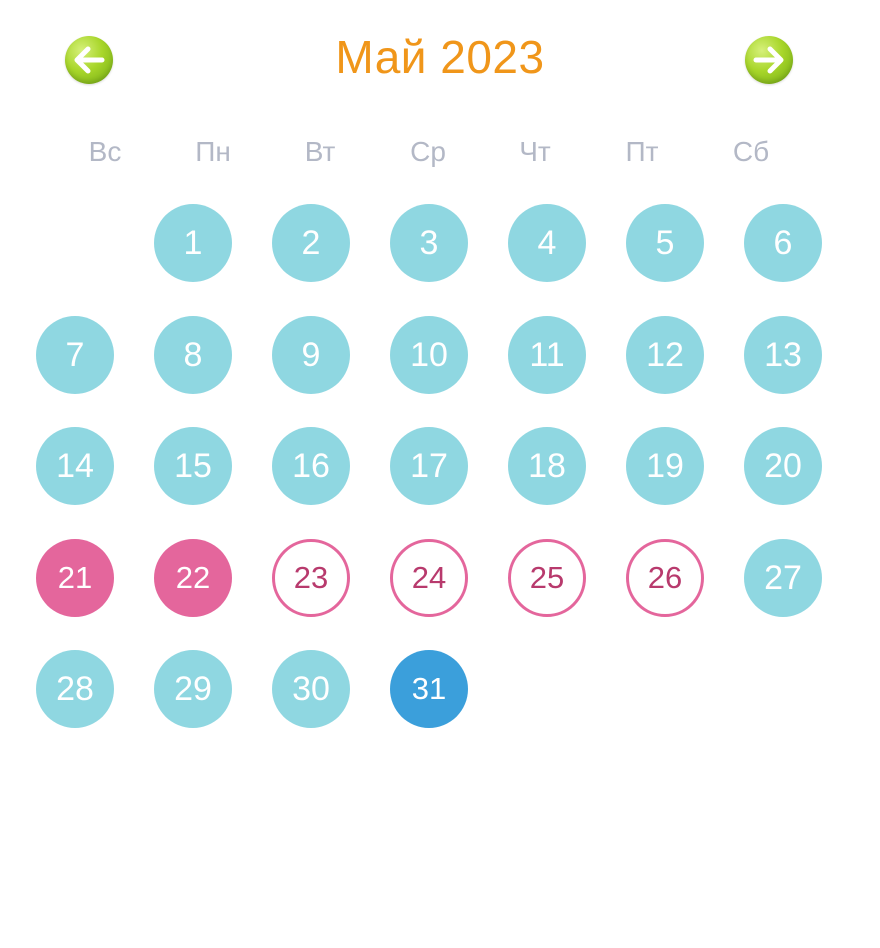 This screenshot has width=880, height=948. What do you see at coordinates (751, 151) in the screenshot?
I see `weekday-label: Сб` at bounding box center [751, 151].